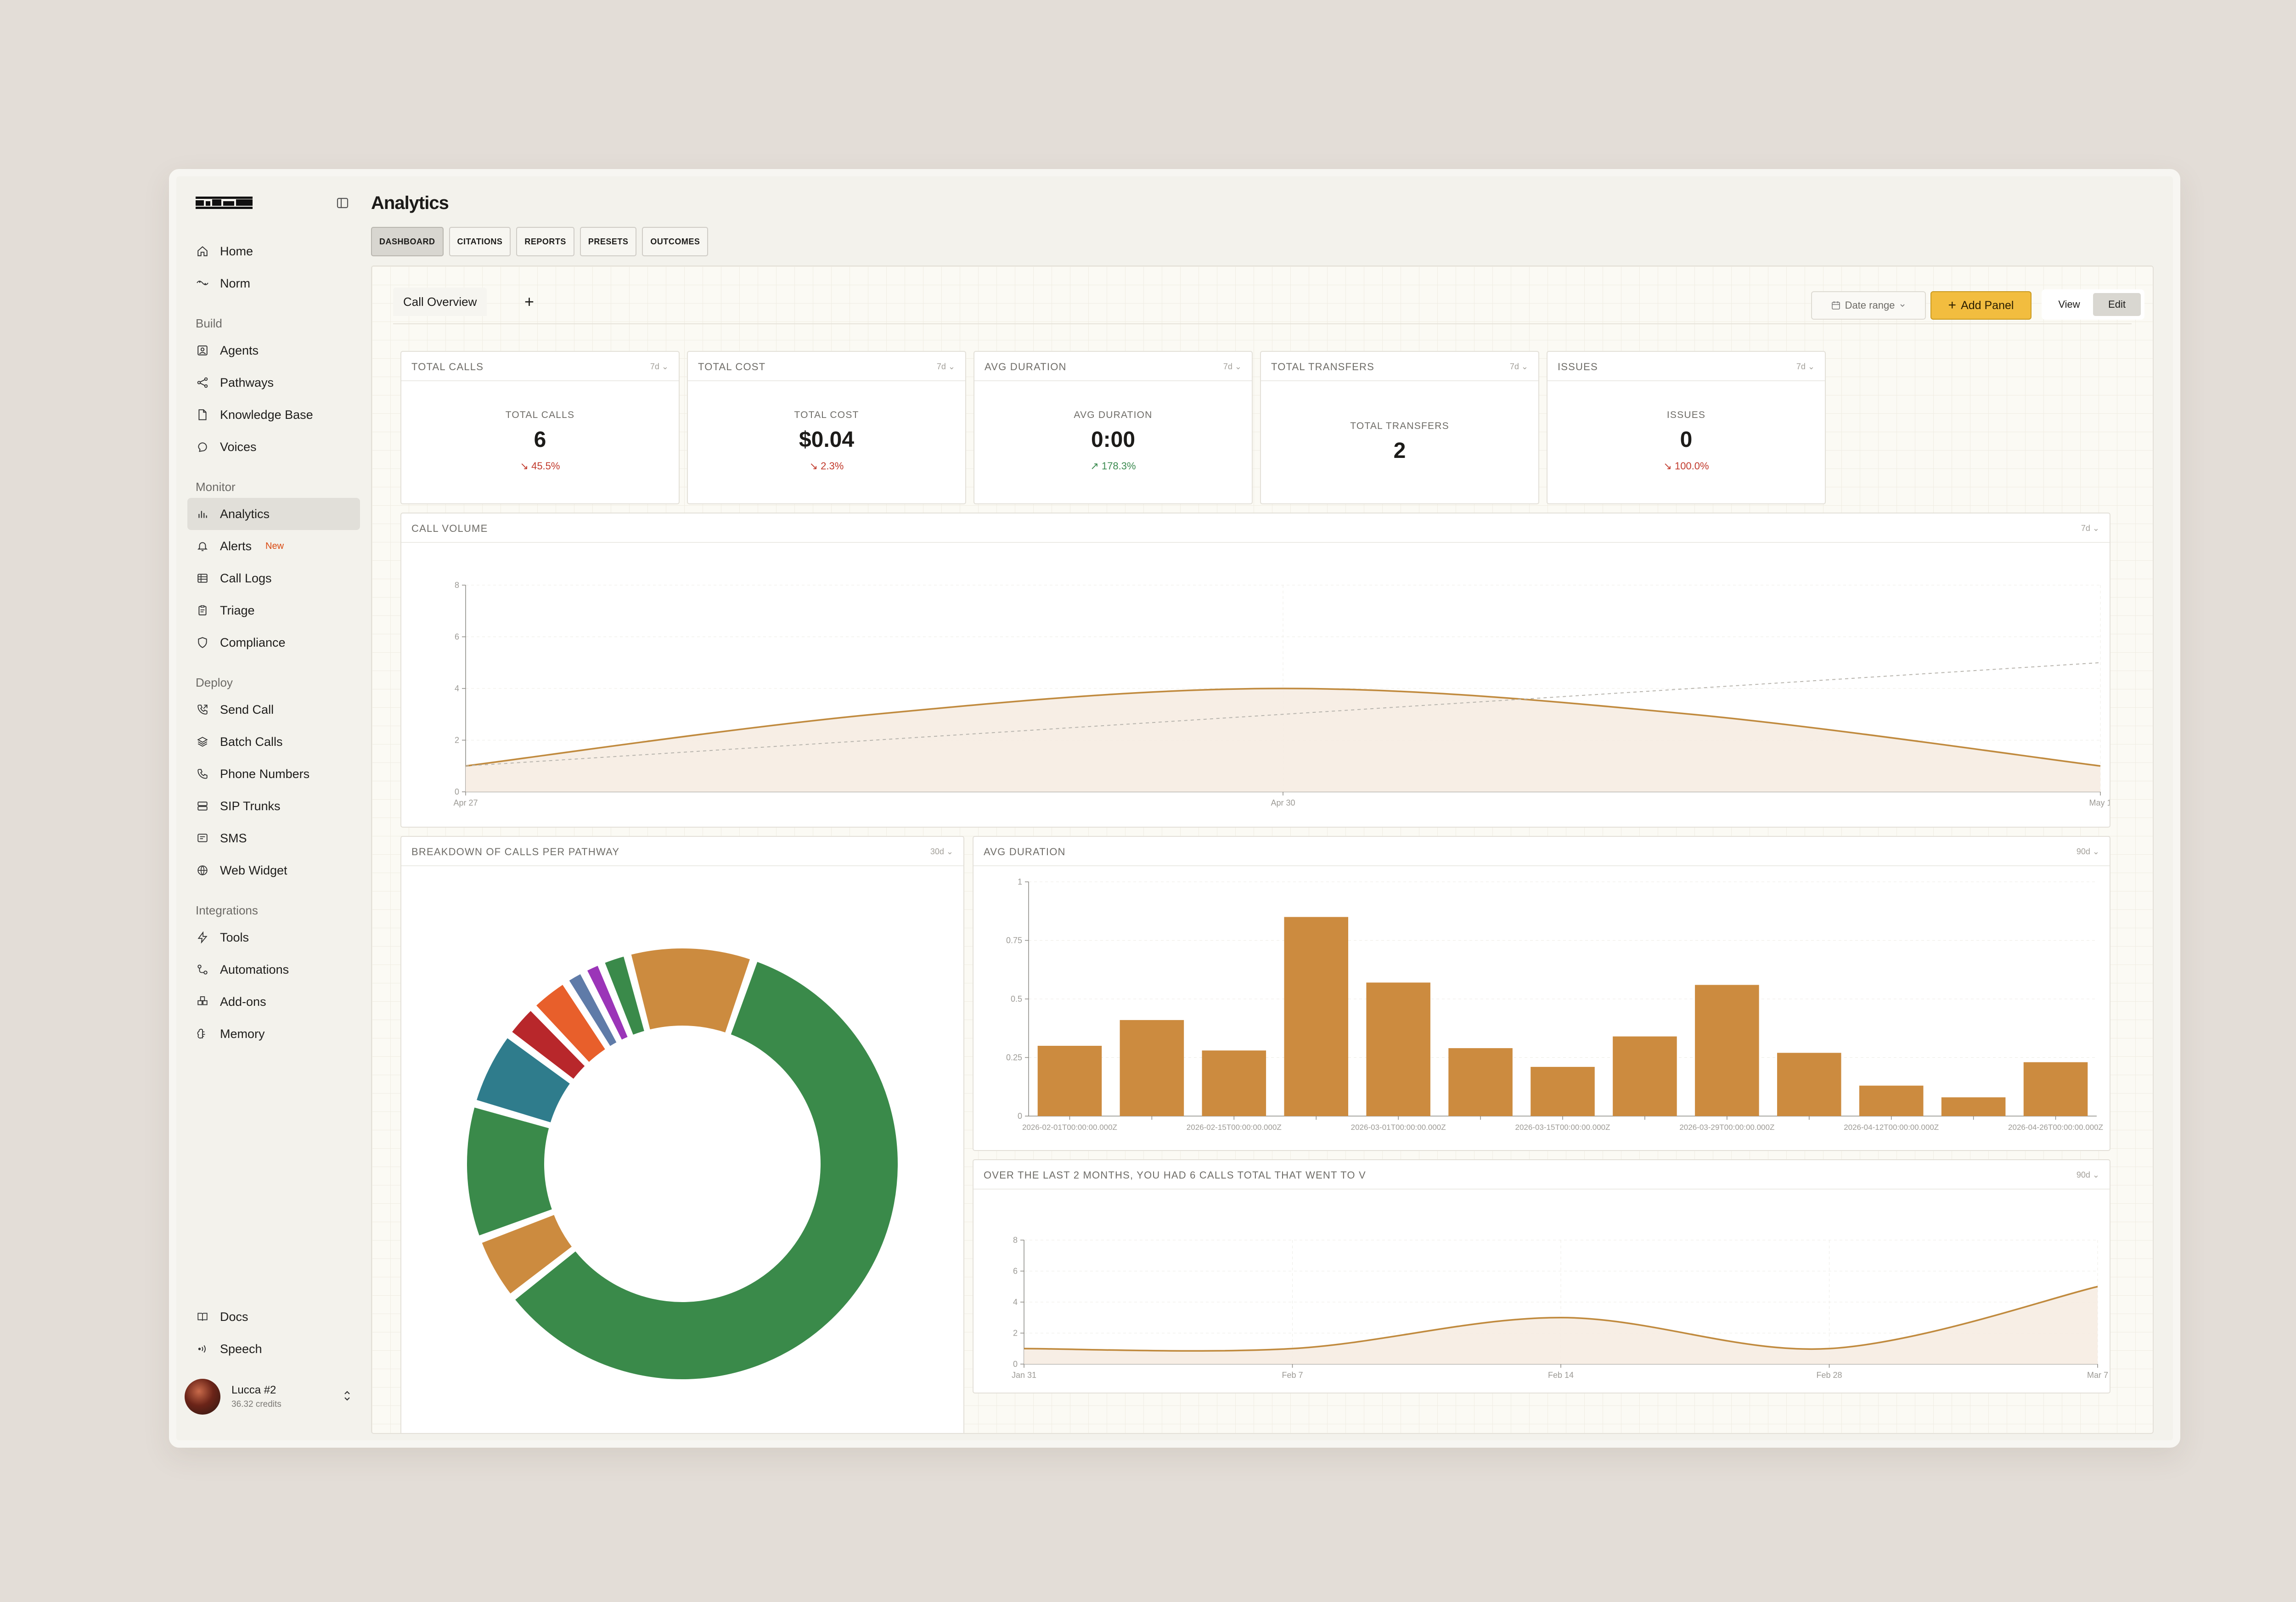 The height and width of the screenshot is (1602, 2296). I want to click on message-icon, so click(202, 838).